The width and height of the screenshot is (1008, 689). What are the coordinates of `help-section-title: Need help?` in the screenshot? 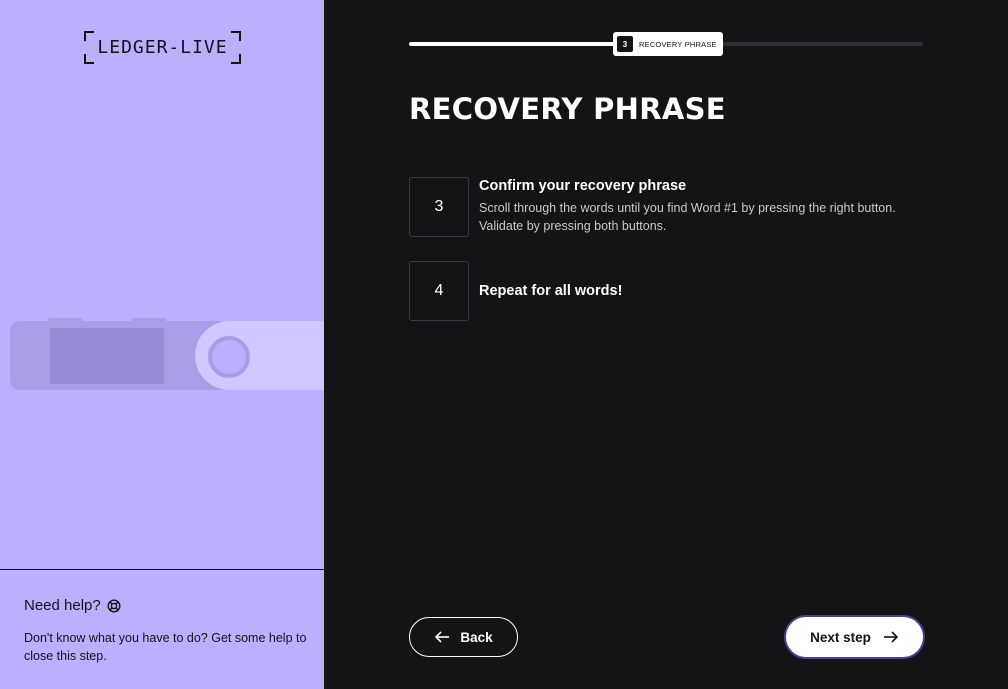 It's located at (72, 605).